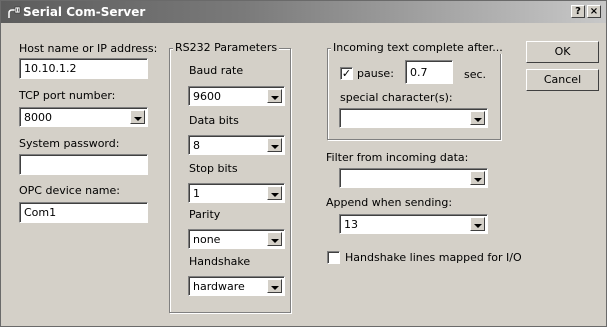 Image resolution: width=607 pixels, height=327 pixels. I want to click on special-chars-label: special character(s):, so click(396, 97).